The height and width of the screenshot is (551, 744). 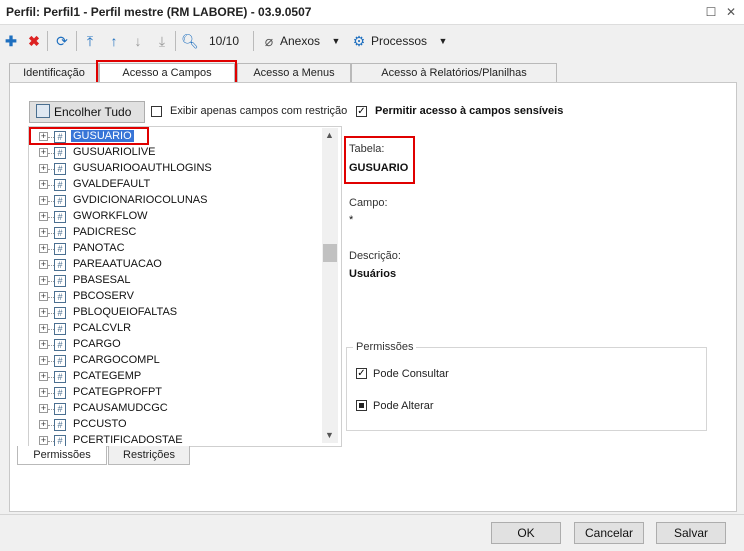 I want to click on indeterminate-mark, so click(x=361, y=405).